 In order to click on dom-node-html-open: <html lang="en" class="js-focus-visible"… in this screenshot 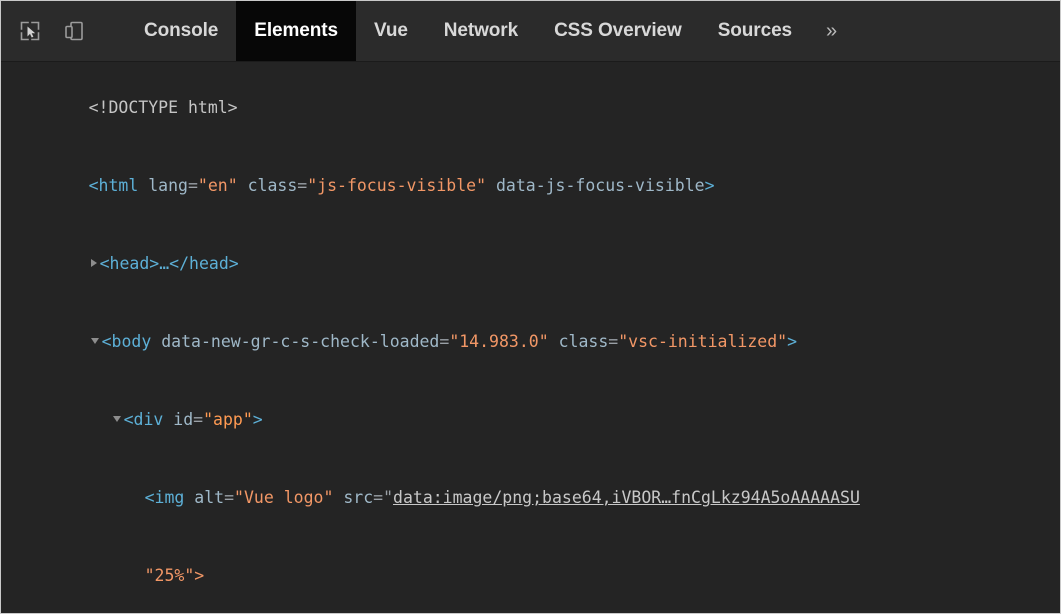, I will do `click(530, 186)`.